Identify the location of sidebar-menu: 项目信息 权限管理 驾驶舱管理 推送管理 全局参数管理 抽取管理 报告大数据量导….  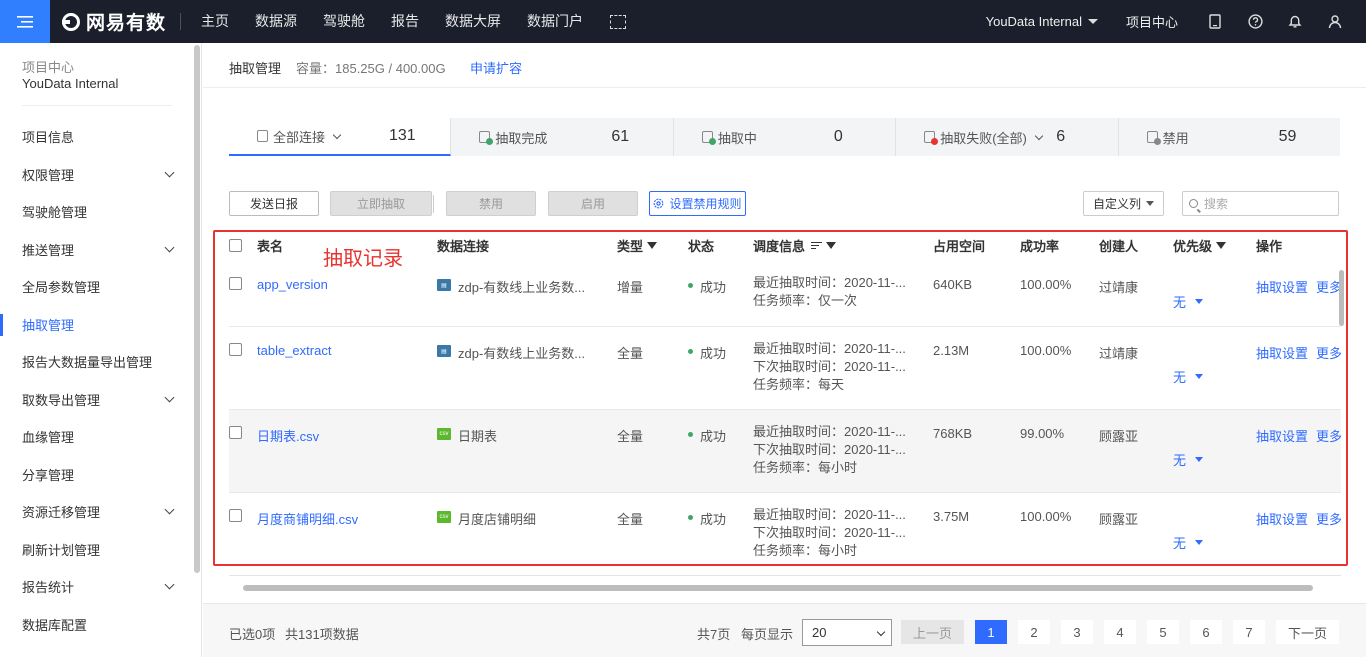
(97, 380).